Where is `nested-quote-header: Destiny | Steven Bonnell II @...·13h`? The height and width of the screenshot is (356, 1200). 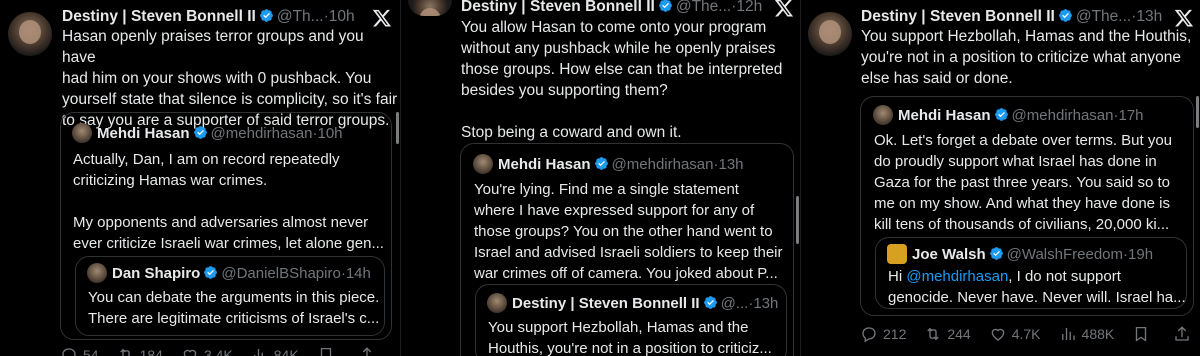 nested-quote-header: Destiny | Steven Bonnell II @...·13h is located at coordinates (632, 303).